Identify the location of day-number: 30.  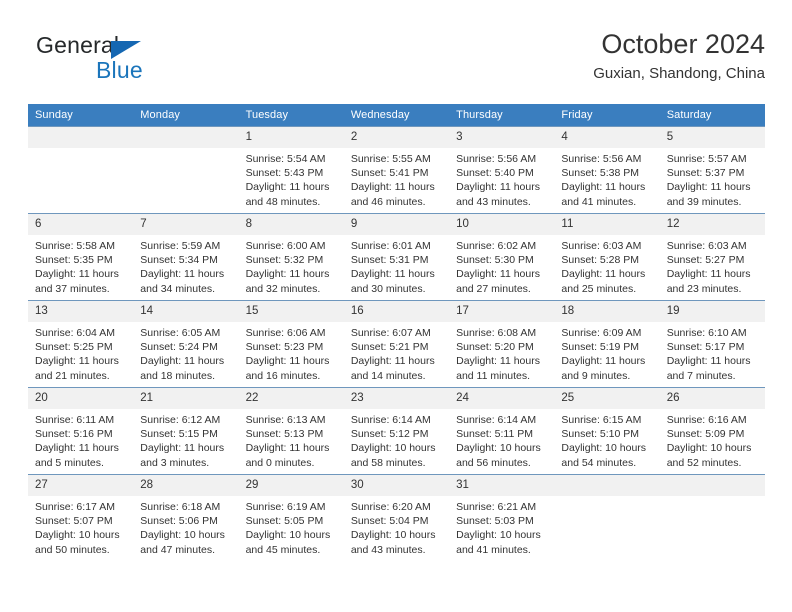
(396, 485).